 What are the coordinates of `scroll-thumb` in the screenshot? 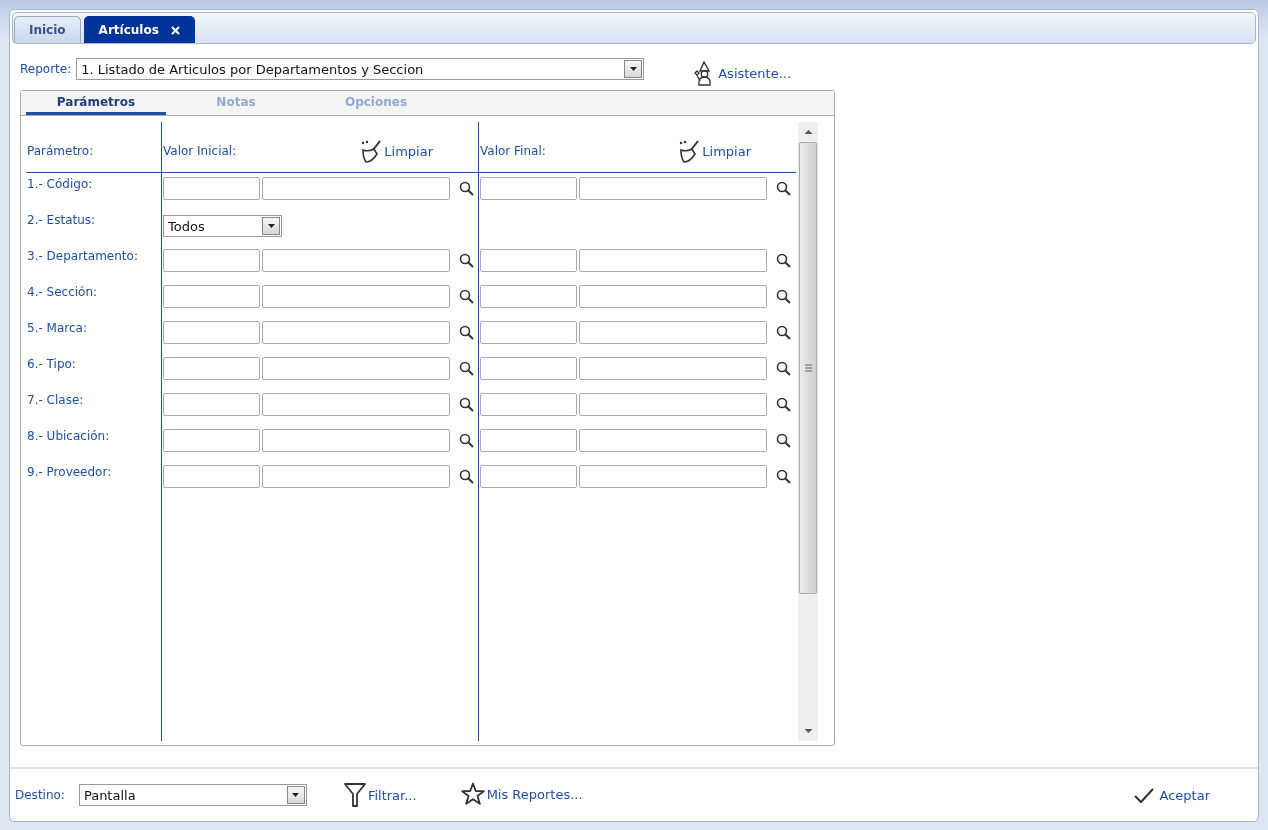 It's located at (808, 368).